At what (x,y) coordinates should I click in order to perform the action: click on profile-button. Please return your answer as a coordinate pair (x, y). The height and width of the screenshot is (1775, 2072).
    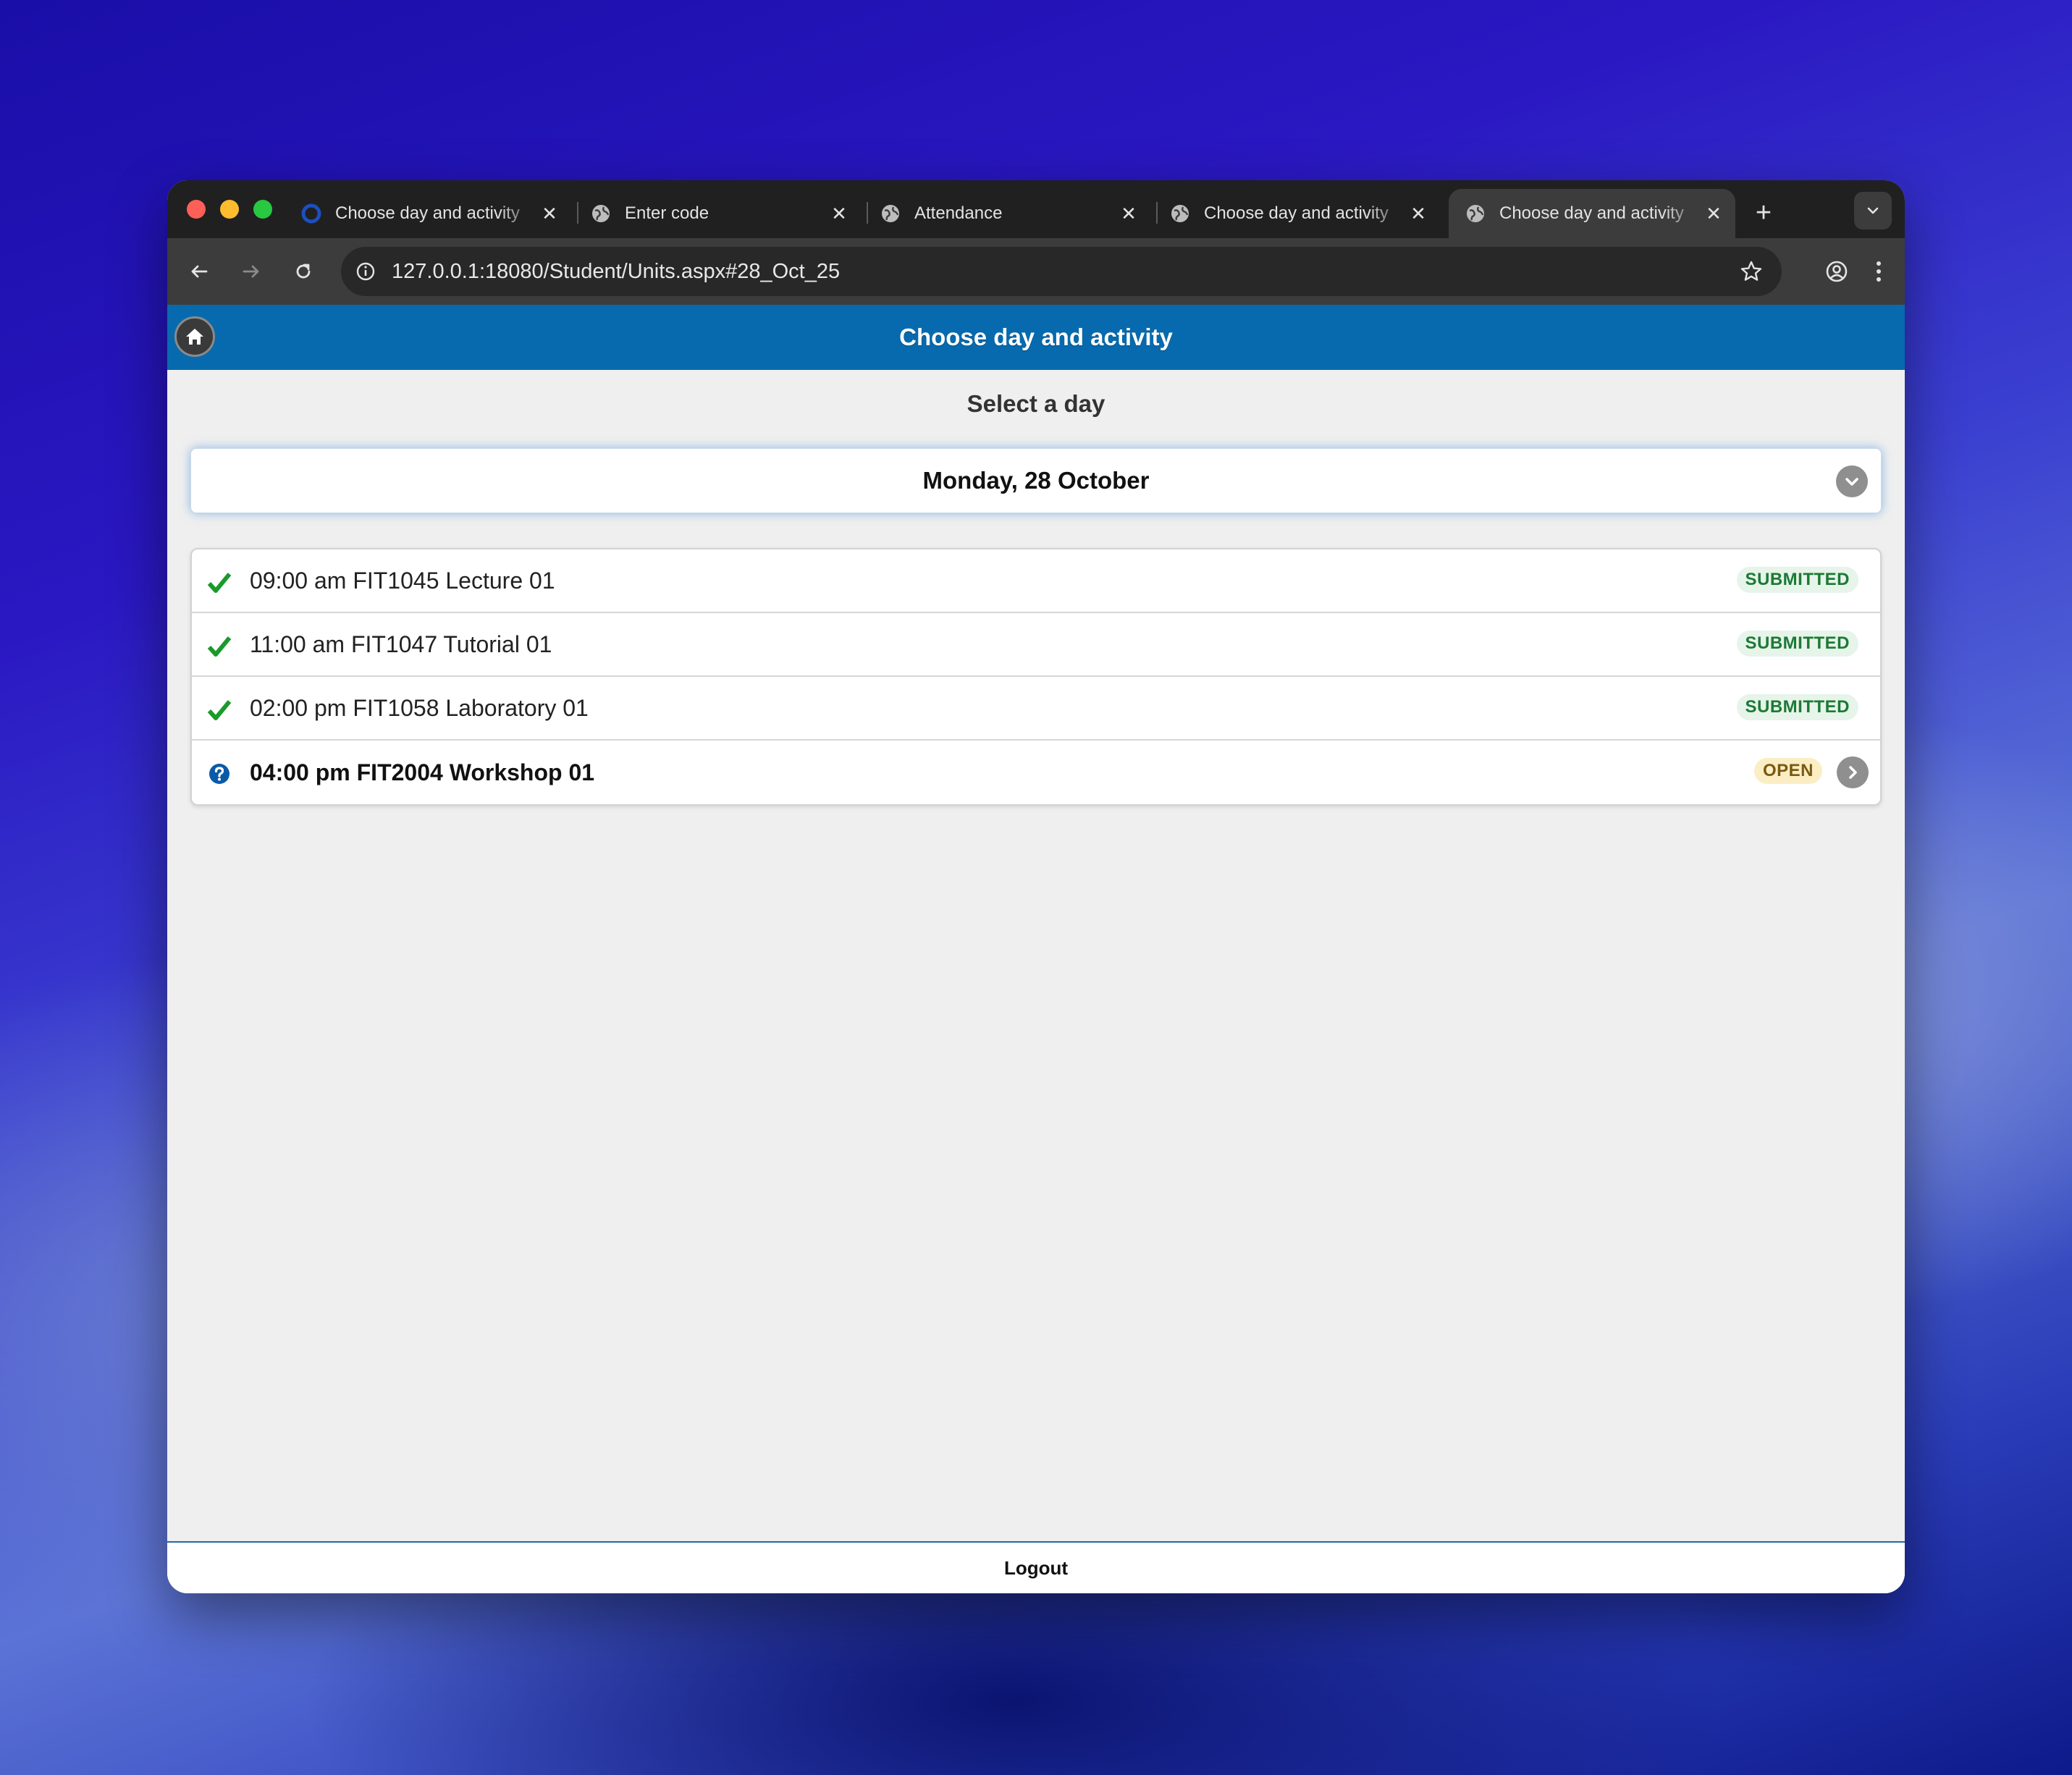
    Looking at the image, I should click on (1836, 271).